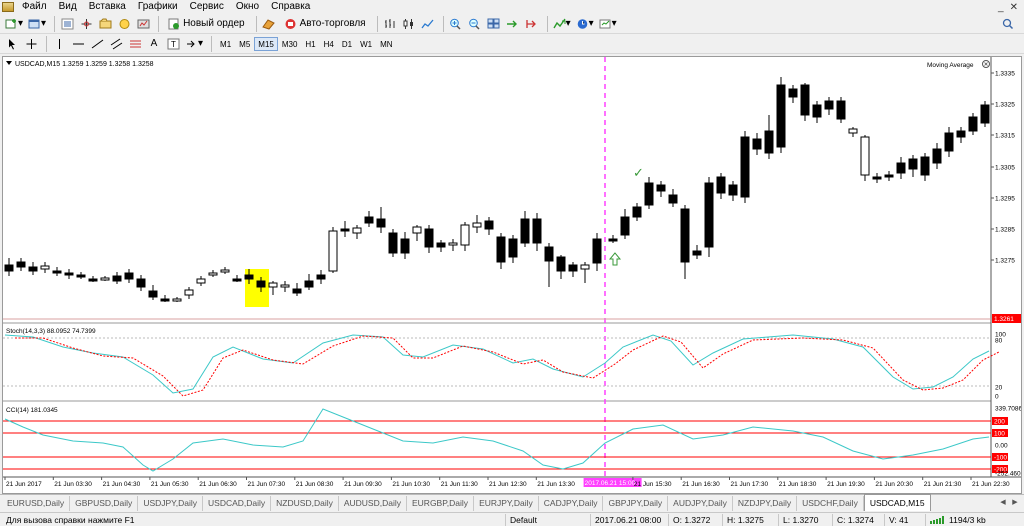 Image resolution: width=1024 pixels, height=526 pixels. I want to click on new-order-button: Новый ордер, so click(206, 24).